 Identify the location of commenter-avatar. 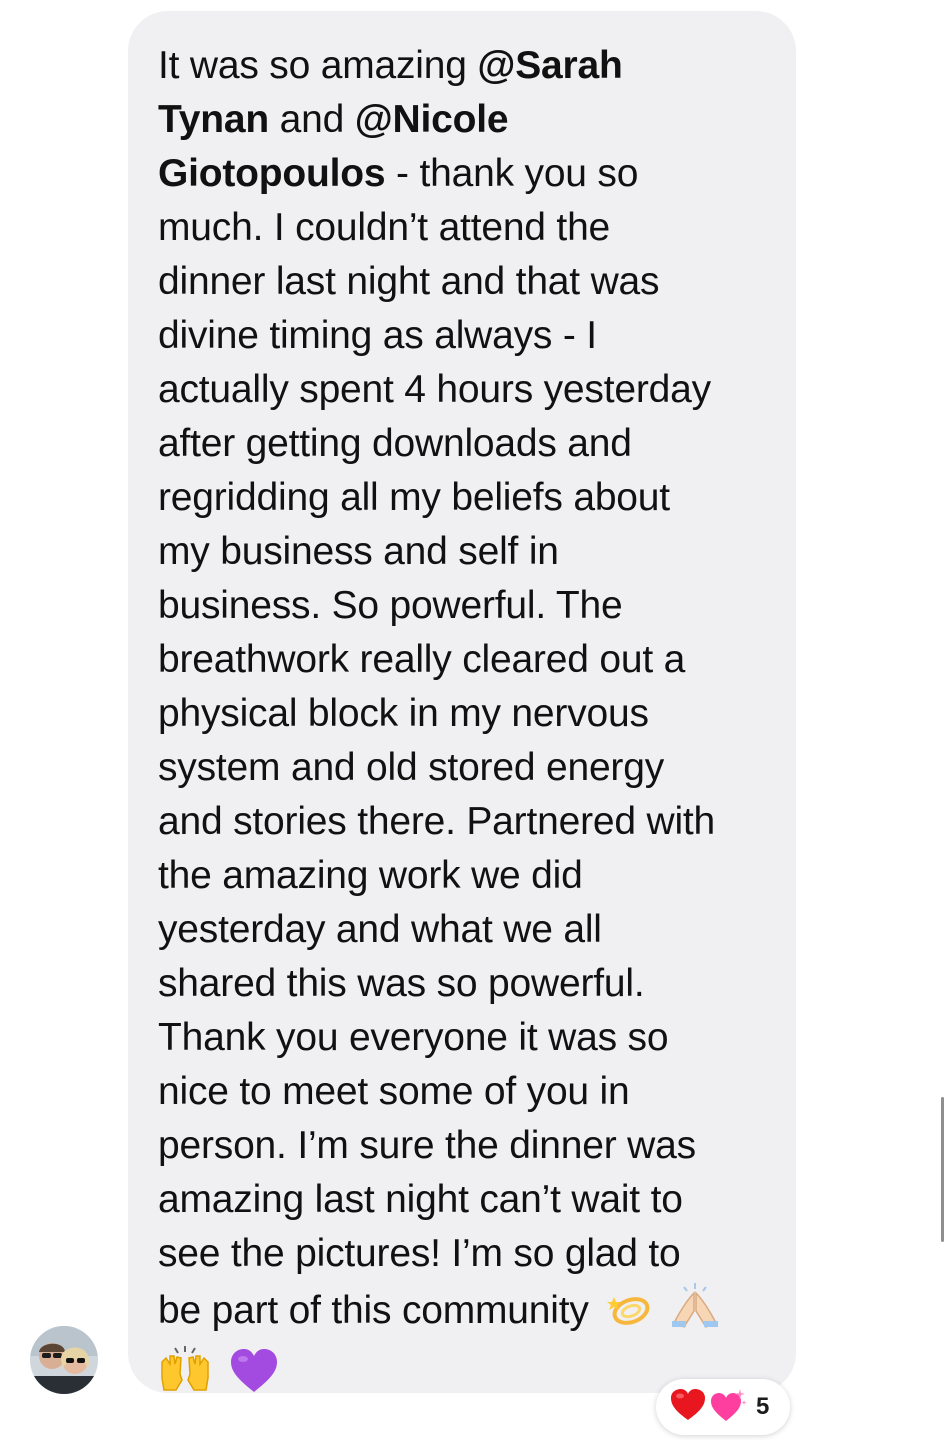
(64, 1360).